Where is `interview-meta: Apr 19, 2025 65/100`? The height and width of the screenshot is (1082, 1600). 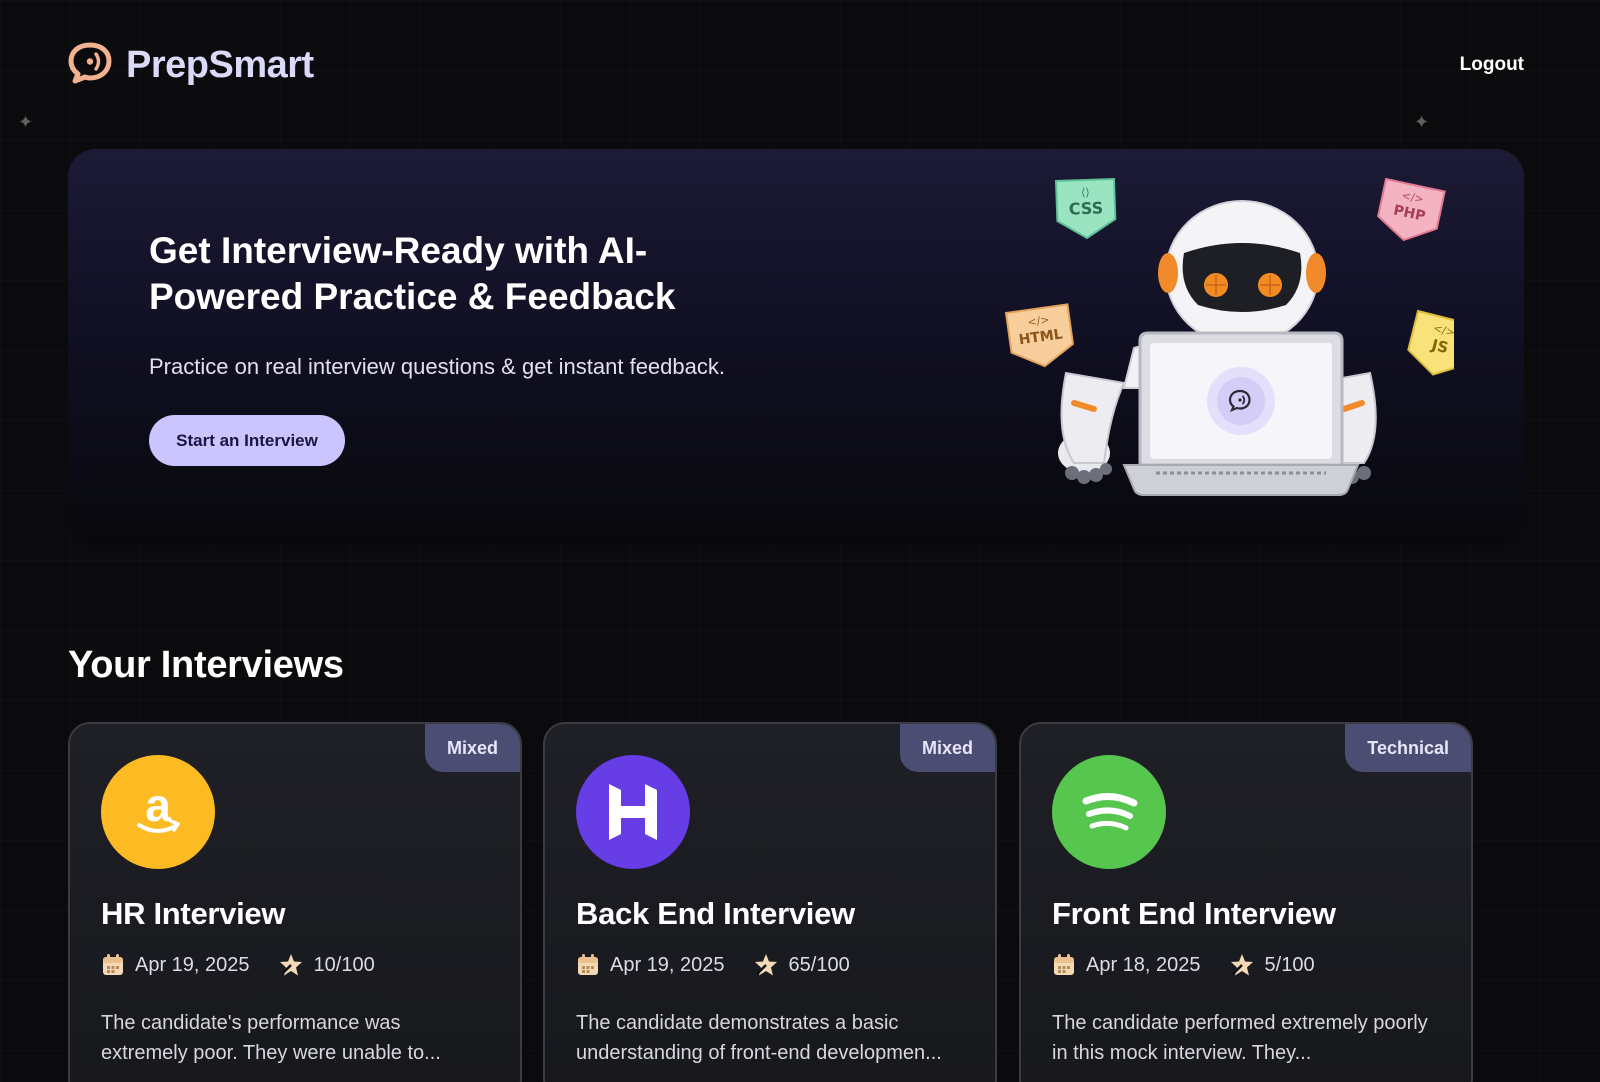
interview-meta: Apr 19, 2025 65/100 is located at coordinates (713, 965).